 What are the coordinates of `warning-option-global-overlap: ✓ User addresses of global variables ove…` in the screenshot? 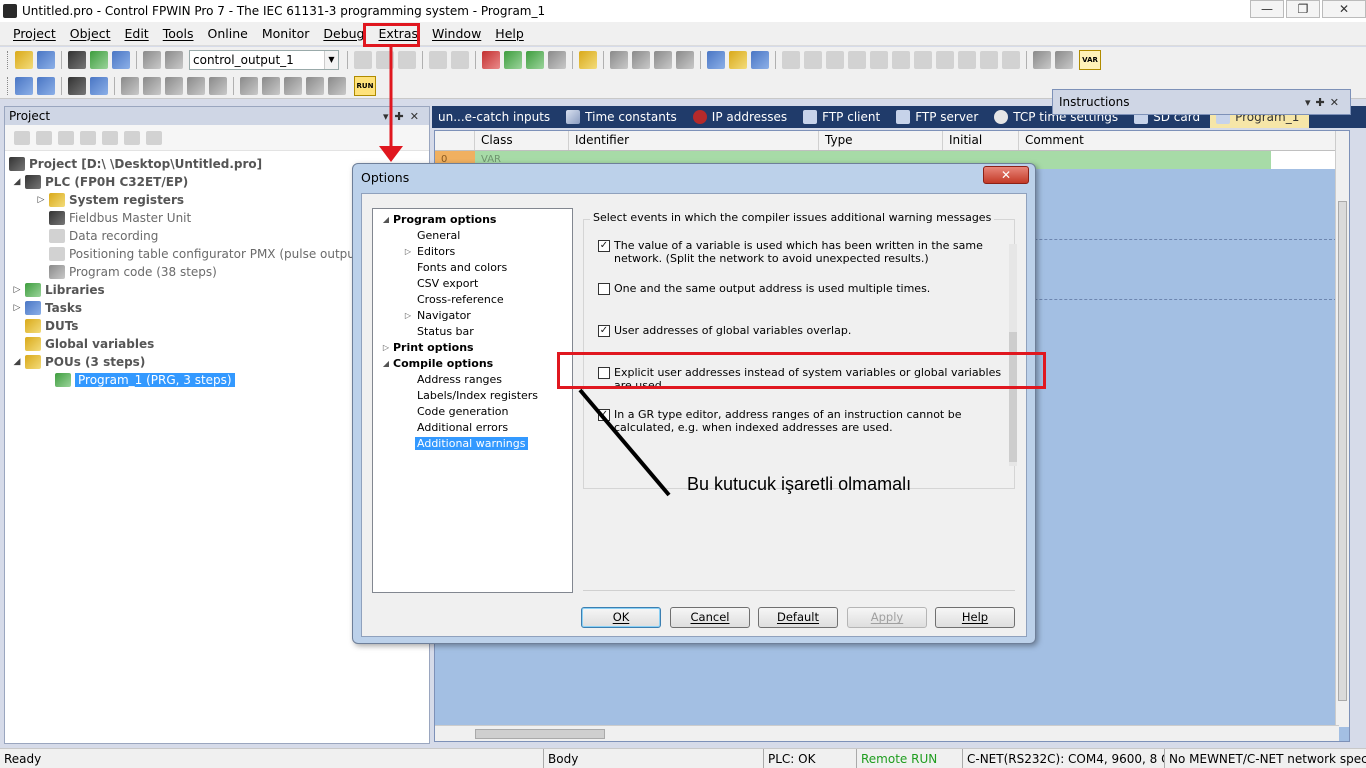 It's located at (800, 330).